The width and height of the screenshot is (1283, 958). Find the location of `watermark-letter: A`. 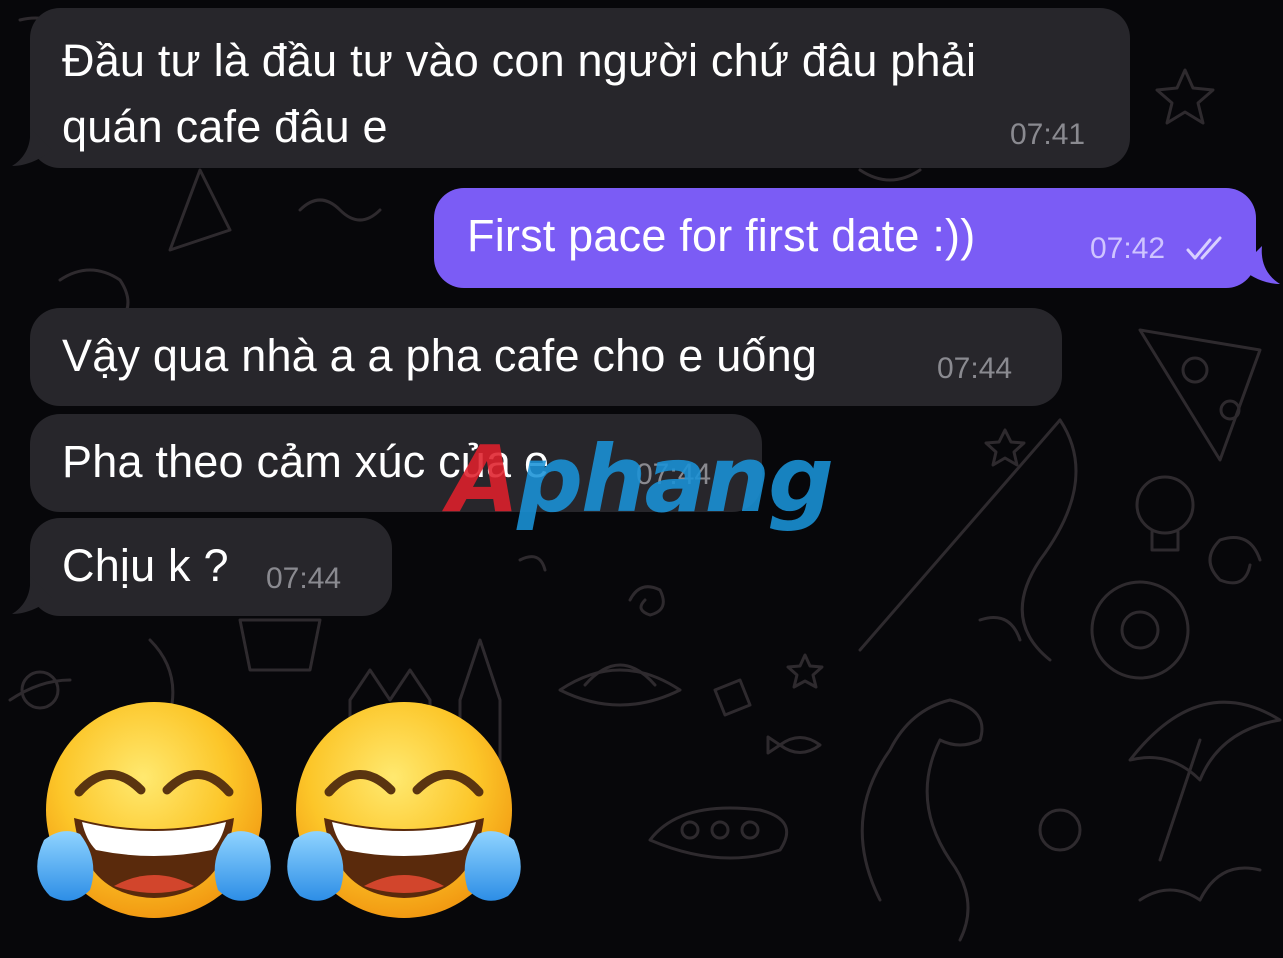

watermark-letter: A is located at coordinates (483, 479).